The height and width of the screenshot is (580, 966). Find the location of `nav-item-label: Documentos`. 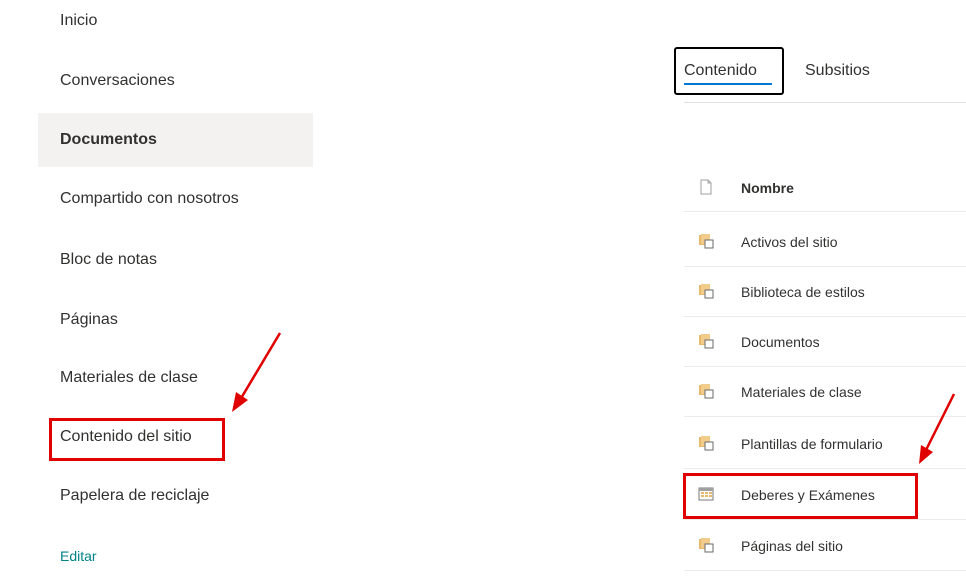

nav-item-label: Documentos is located at coordinates (108, 139).